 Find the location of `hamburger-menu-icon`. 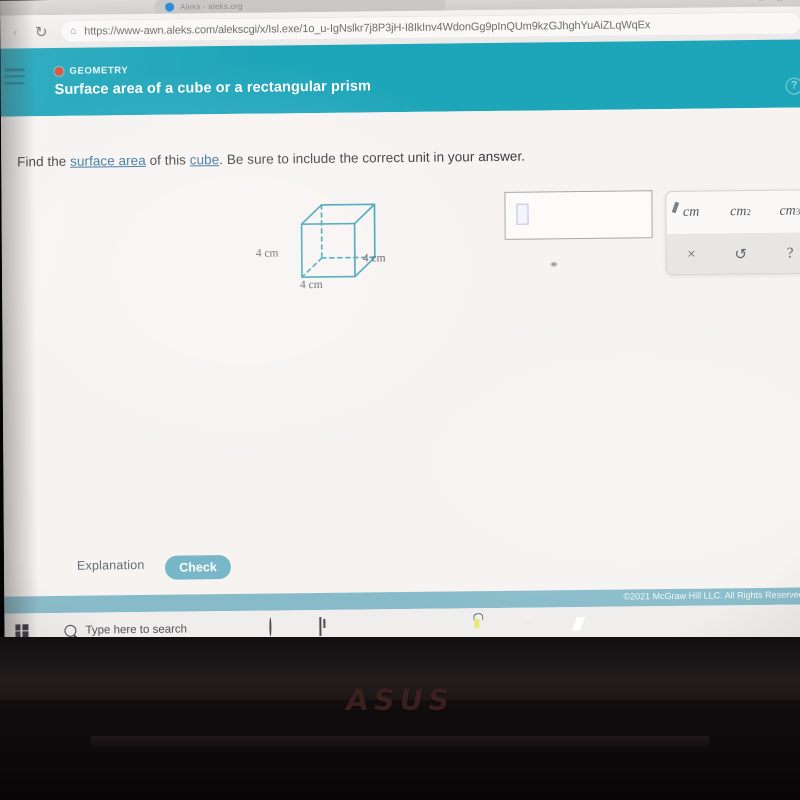

hamburger-menu-icon is located at coordinates (14, 76).